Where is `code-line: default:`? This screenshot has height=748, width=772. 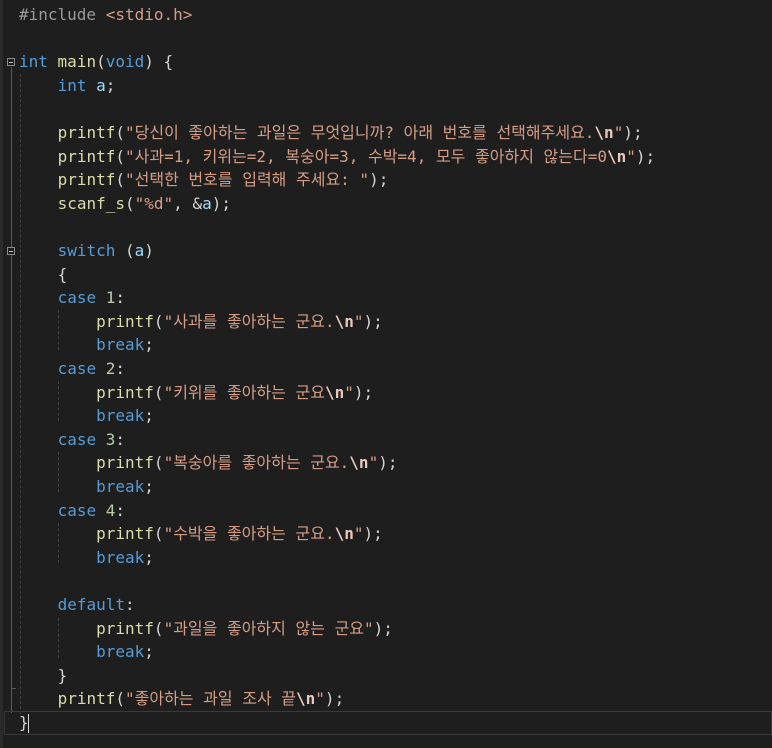
code-line: default: is located at coordinates (77, 605).